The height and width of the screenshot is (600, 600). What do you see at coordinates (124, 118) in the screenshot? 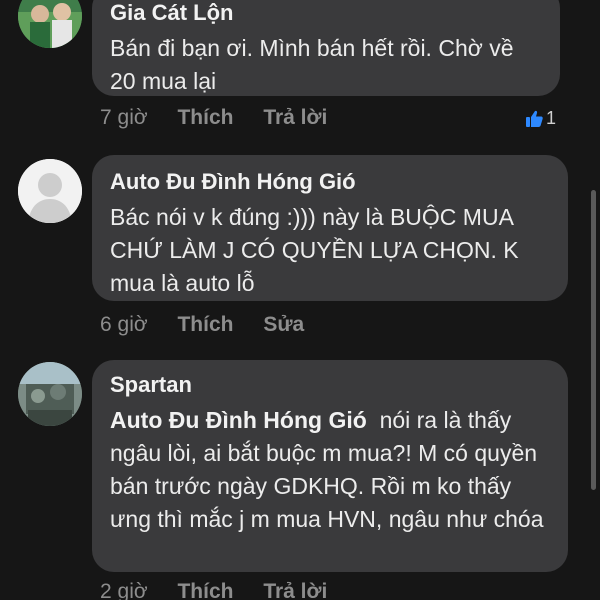
I see `comment-time: 7 giờ` at bounding box center [124, 118].